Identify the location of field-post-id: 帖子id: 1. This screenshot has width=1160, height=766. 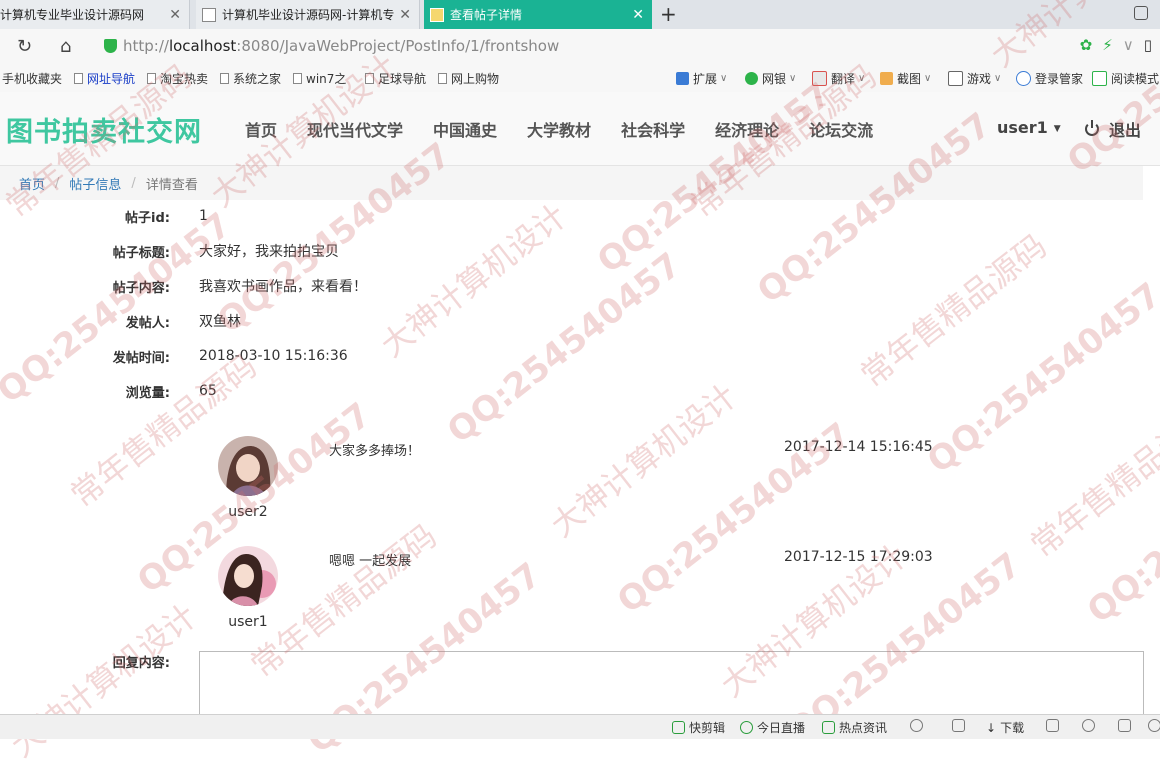
(104, 216).